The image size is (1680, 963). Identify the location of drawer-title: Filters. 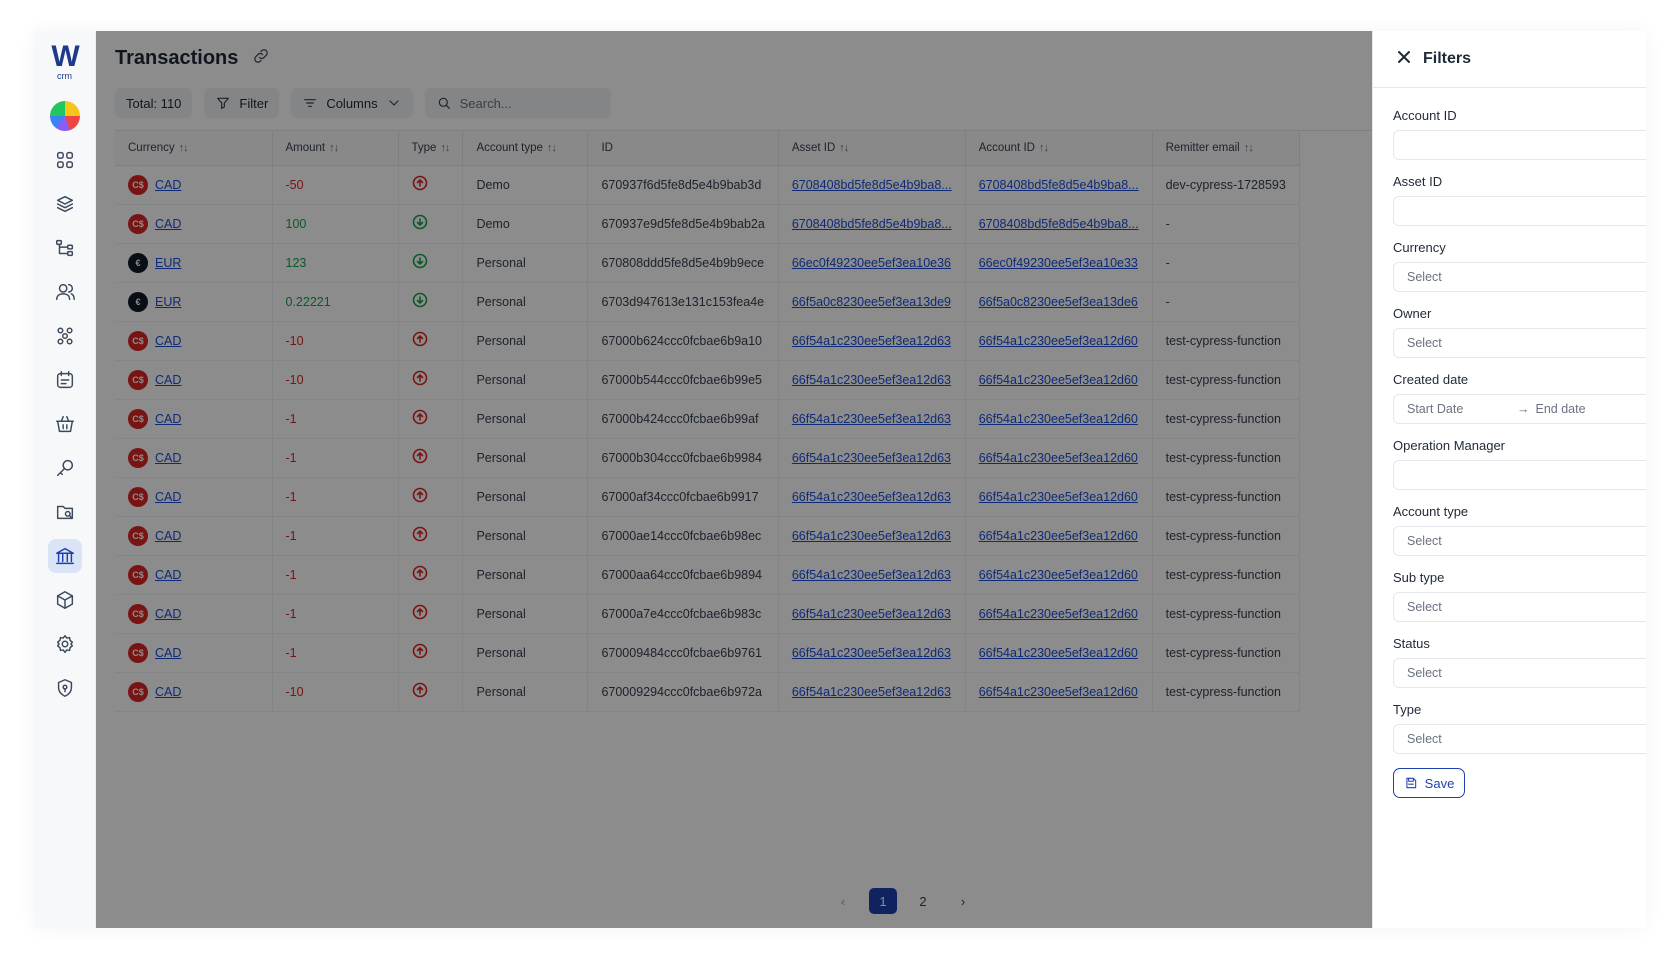
(1447, 58).